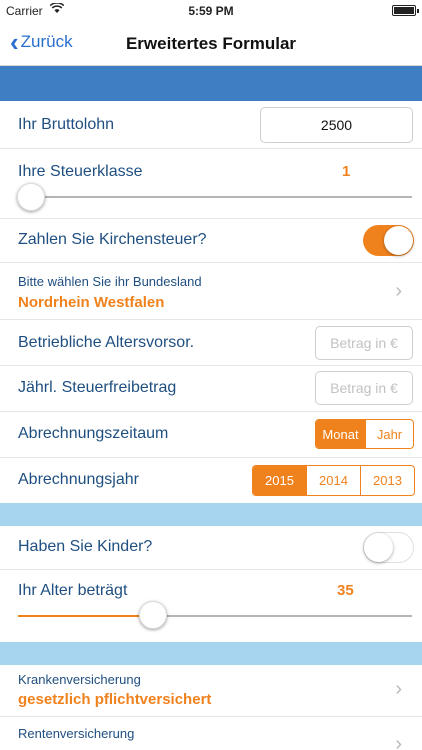  Describe the element at coordinates (405, 10) in the screenshot. I see `battery-icon` at that location.